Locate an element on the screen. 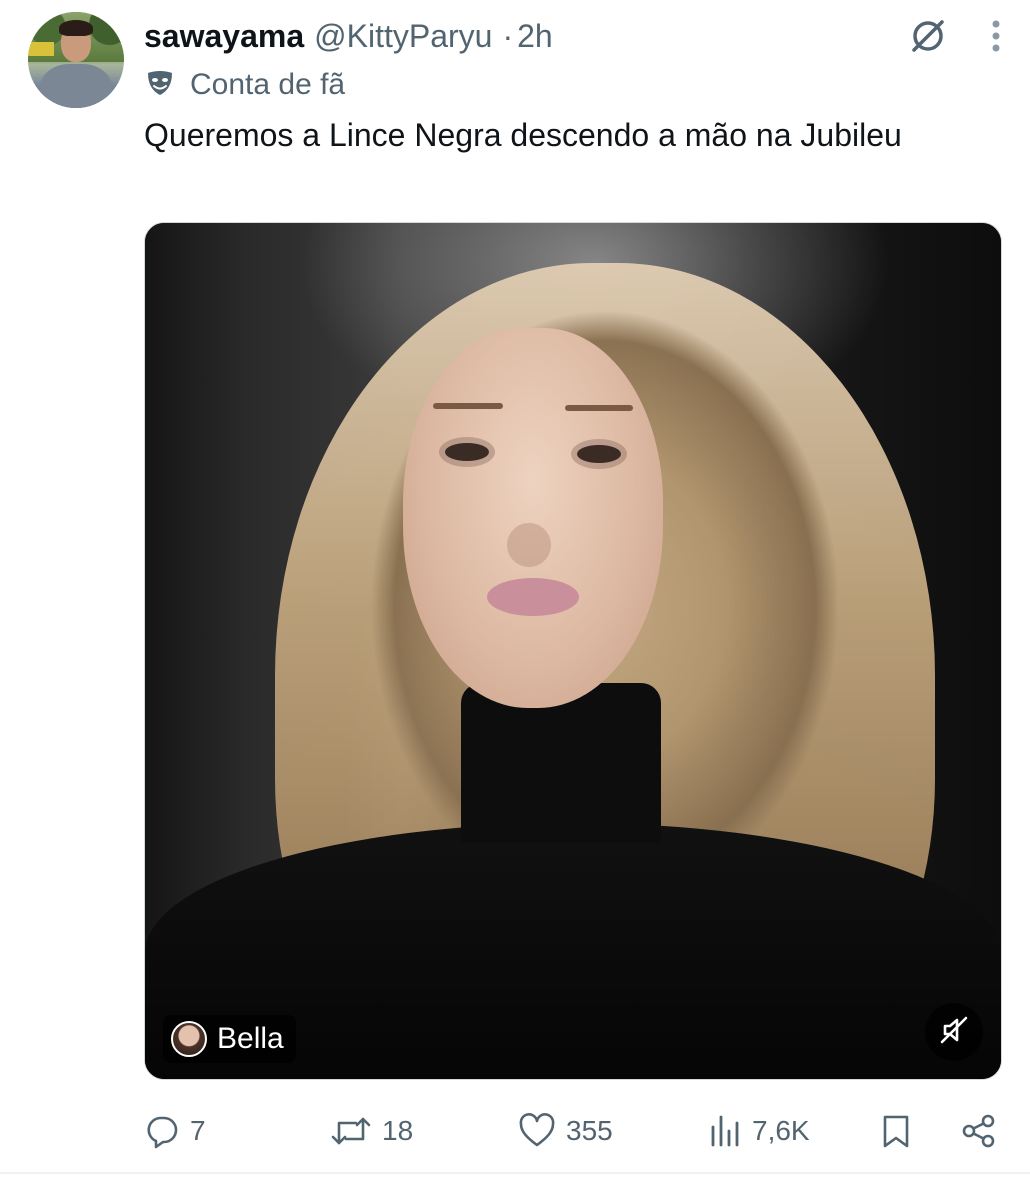 This screenshot has width=1030, height=1200. bookmark-button is located at coordinates (896, 1131).